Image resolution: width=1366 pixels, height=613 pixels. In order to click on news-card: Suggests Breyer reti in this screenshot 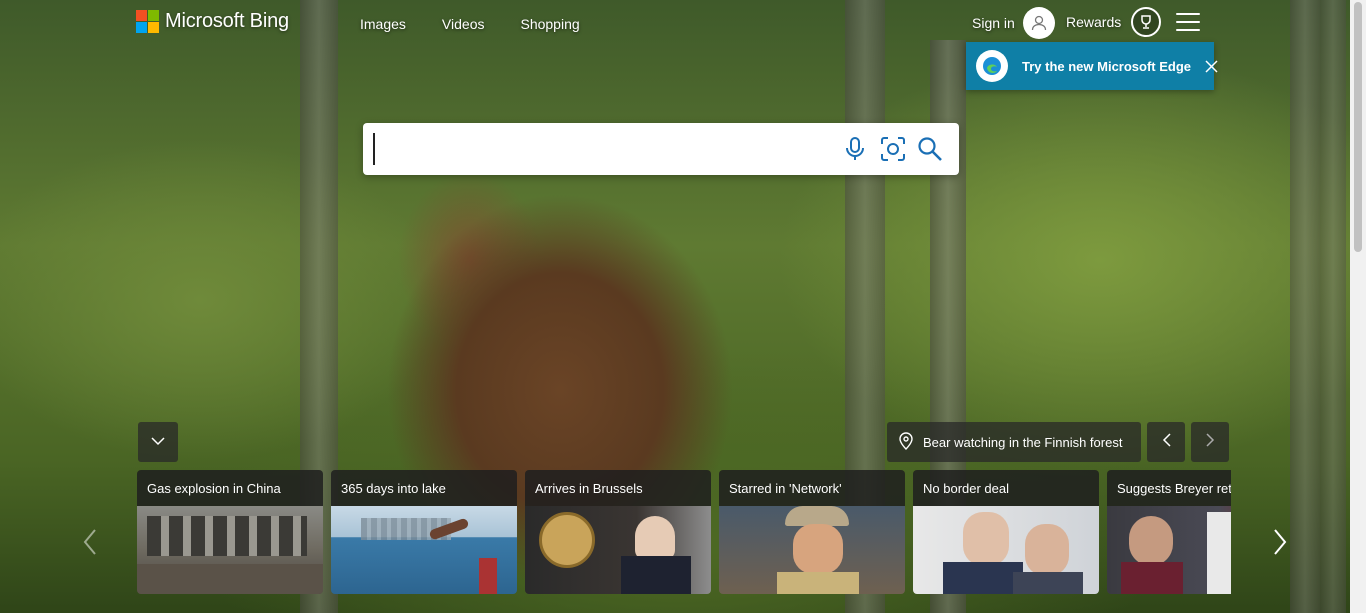, I will do `click(1169, 532)`.